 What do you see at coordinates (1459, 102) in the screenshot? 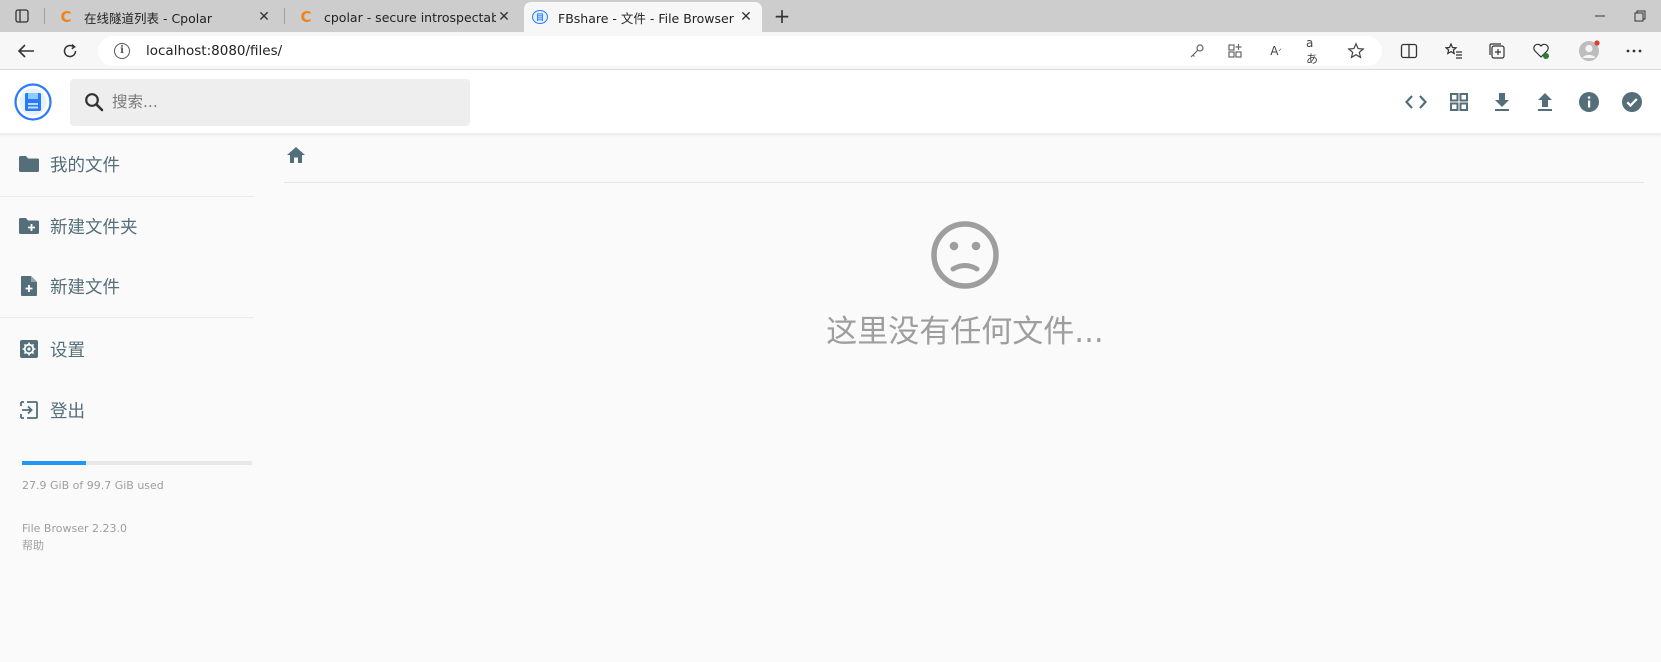
I see `grid-view-icon` at bounding box center [1459, 102].